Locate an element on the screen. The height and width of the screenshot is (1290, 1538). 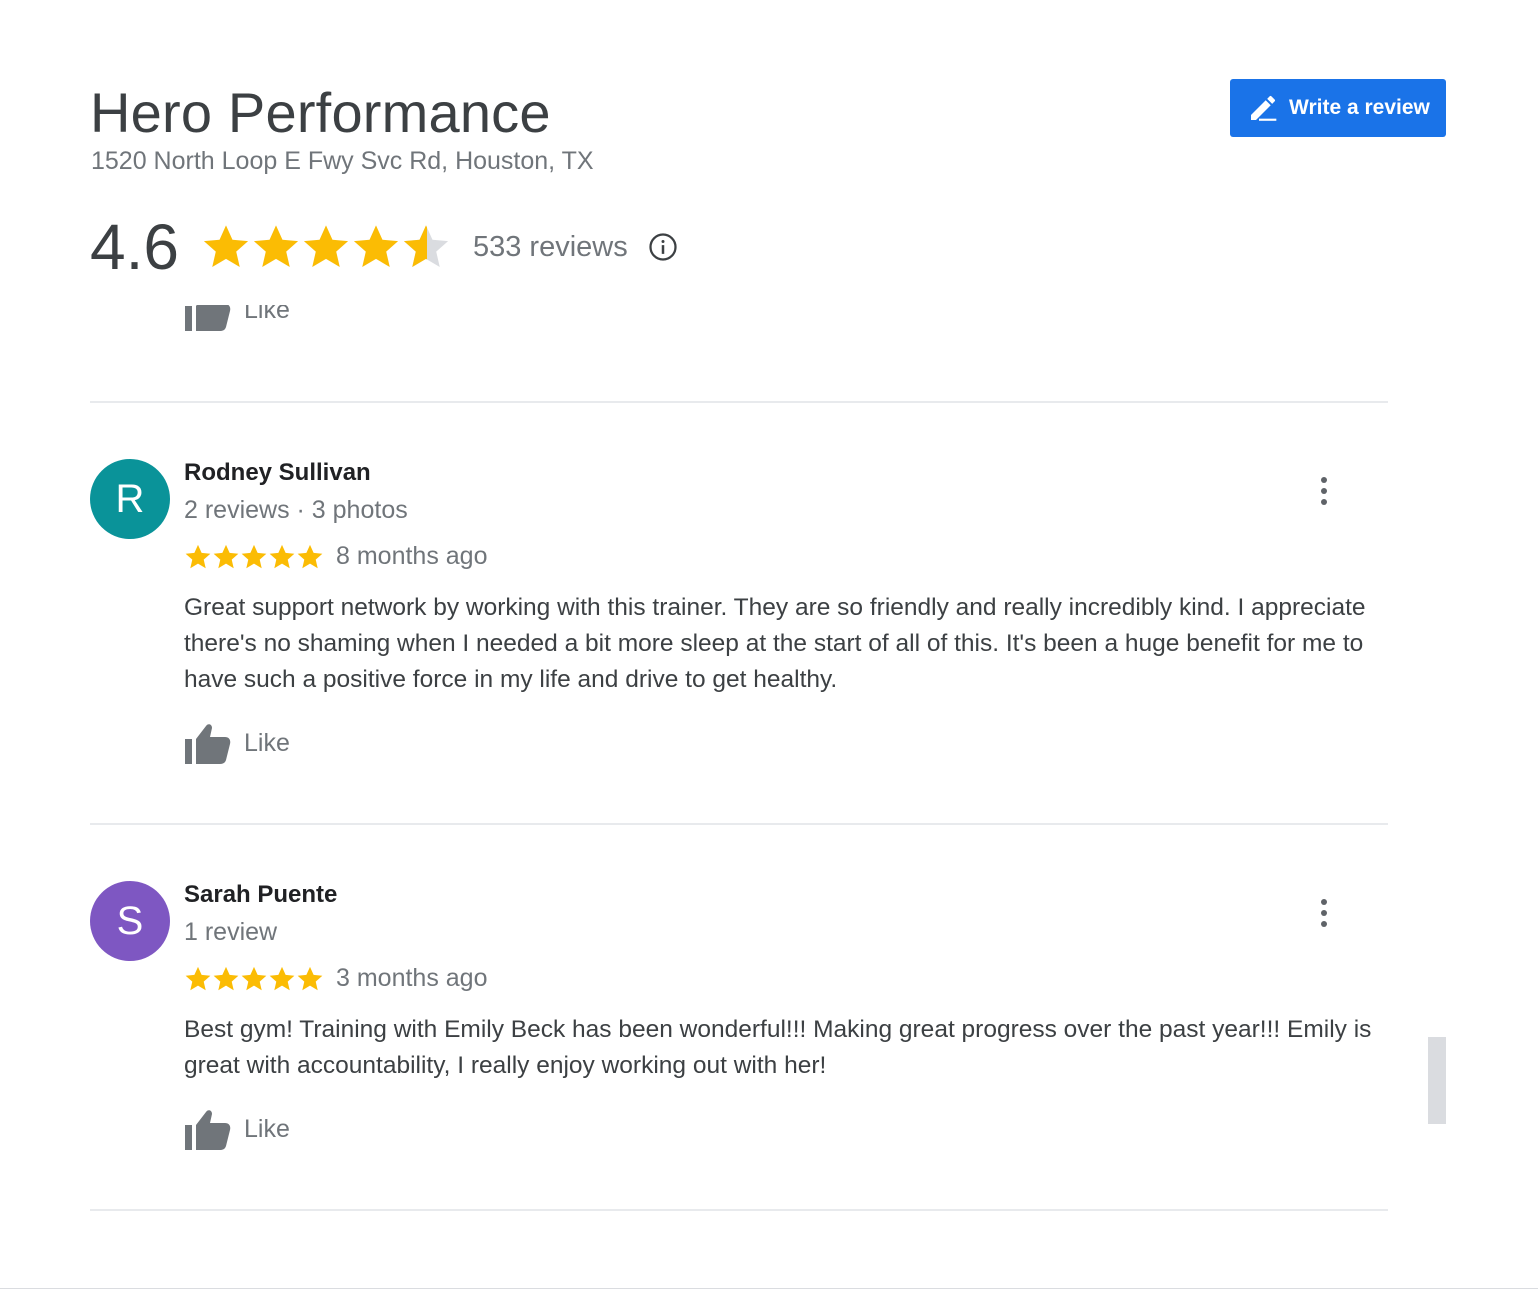
bottom-divider is located at coordinates (769, 1288).